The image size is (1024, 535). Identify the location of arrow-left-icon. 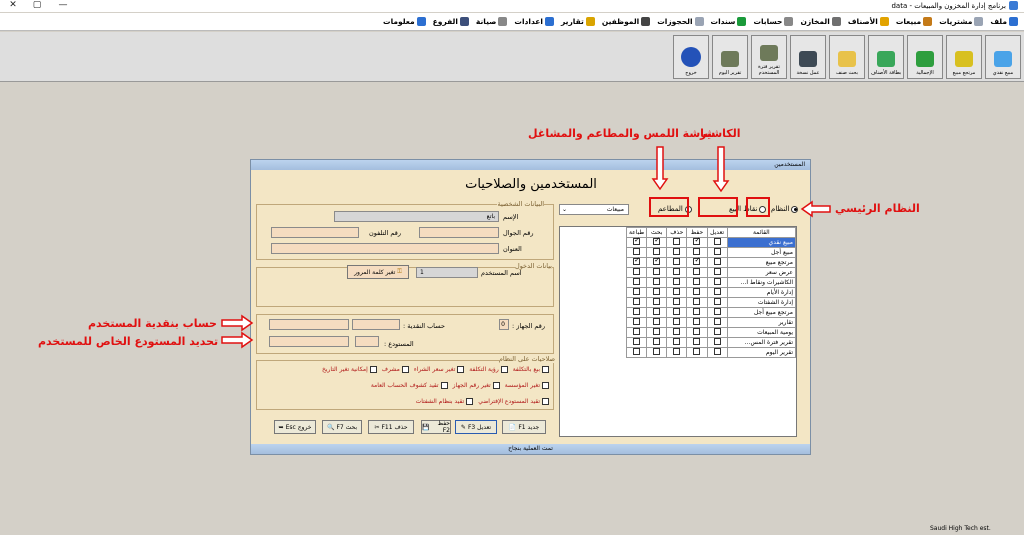
(815, 209).